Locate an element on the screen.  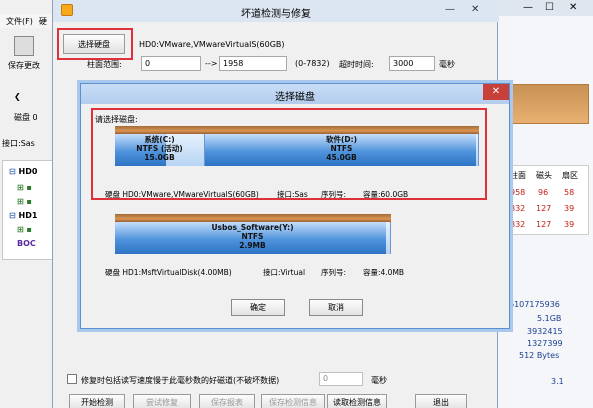
repair-slow-checkbox is located at coordinates (72, 379).